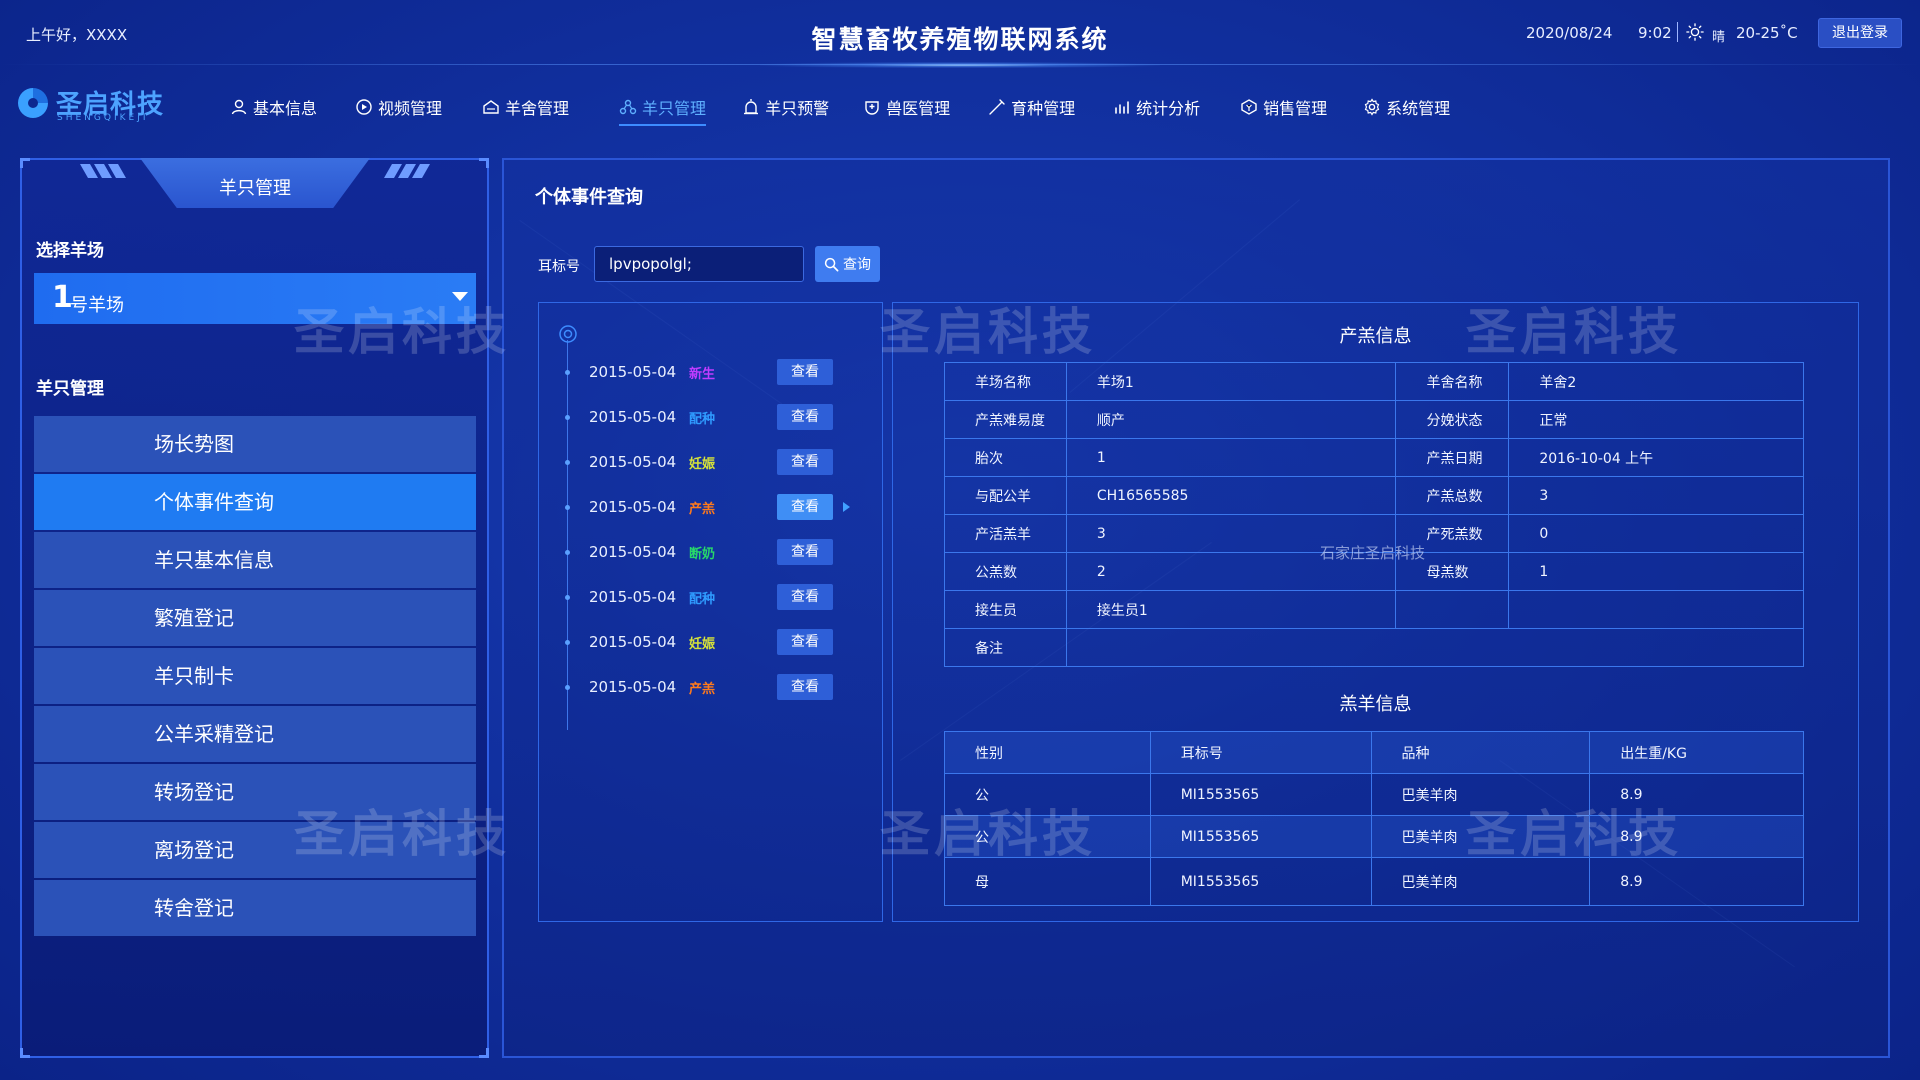 This screenshot has height=1080, width=1920. What do you see at coordinates (398, 107) in the screenshot?
I see `nav-item-video: 视频管理` at bounding box center [398, 107].